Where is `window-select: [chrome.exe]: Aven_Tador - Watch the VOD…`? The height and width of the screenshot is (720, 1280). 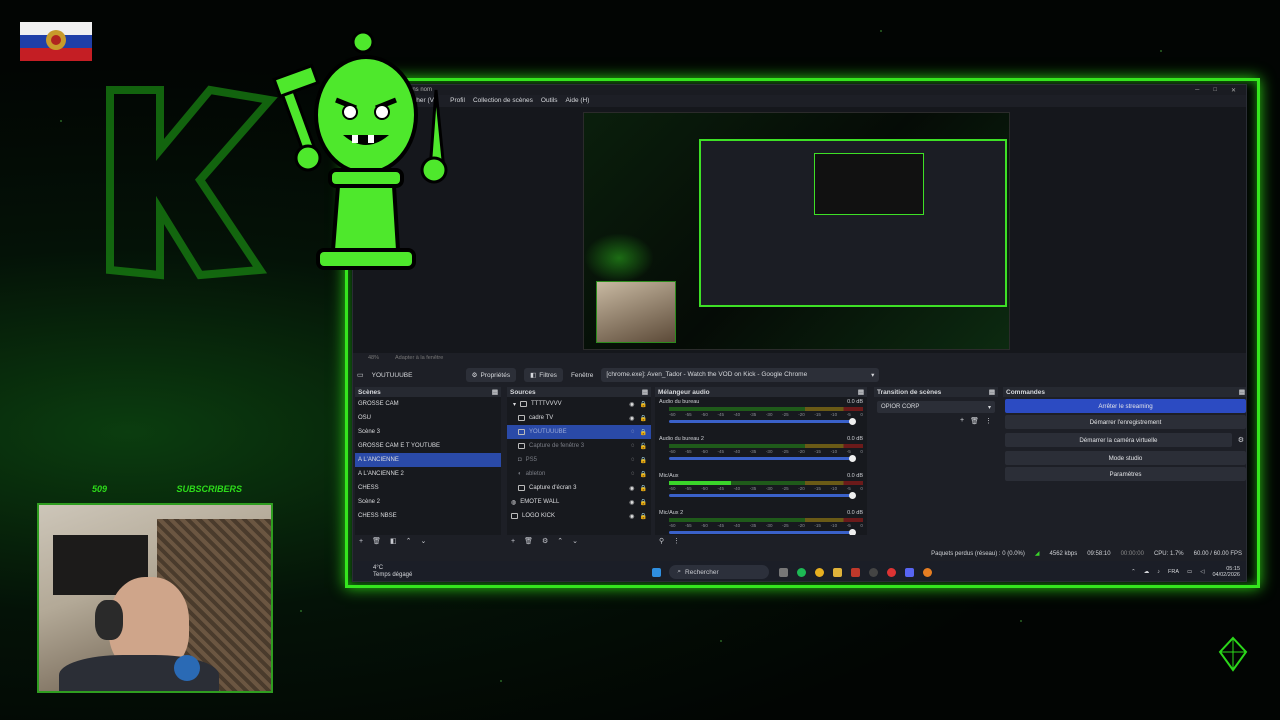
window-select: [chrome.exe]: Aven_Tador - Watch the VOD… is located at coordinates (740, 375).